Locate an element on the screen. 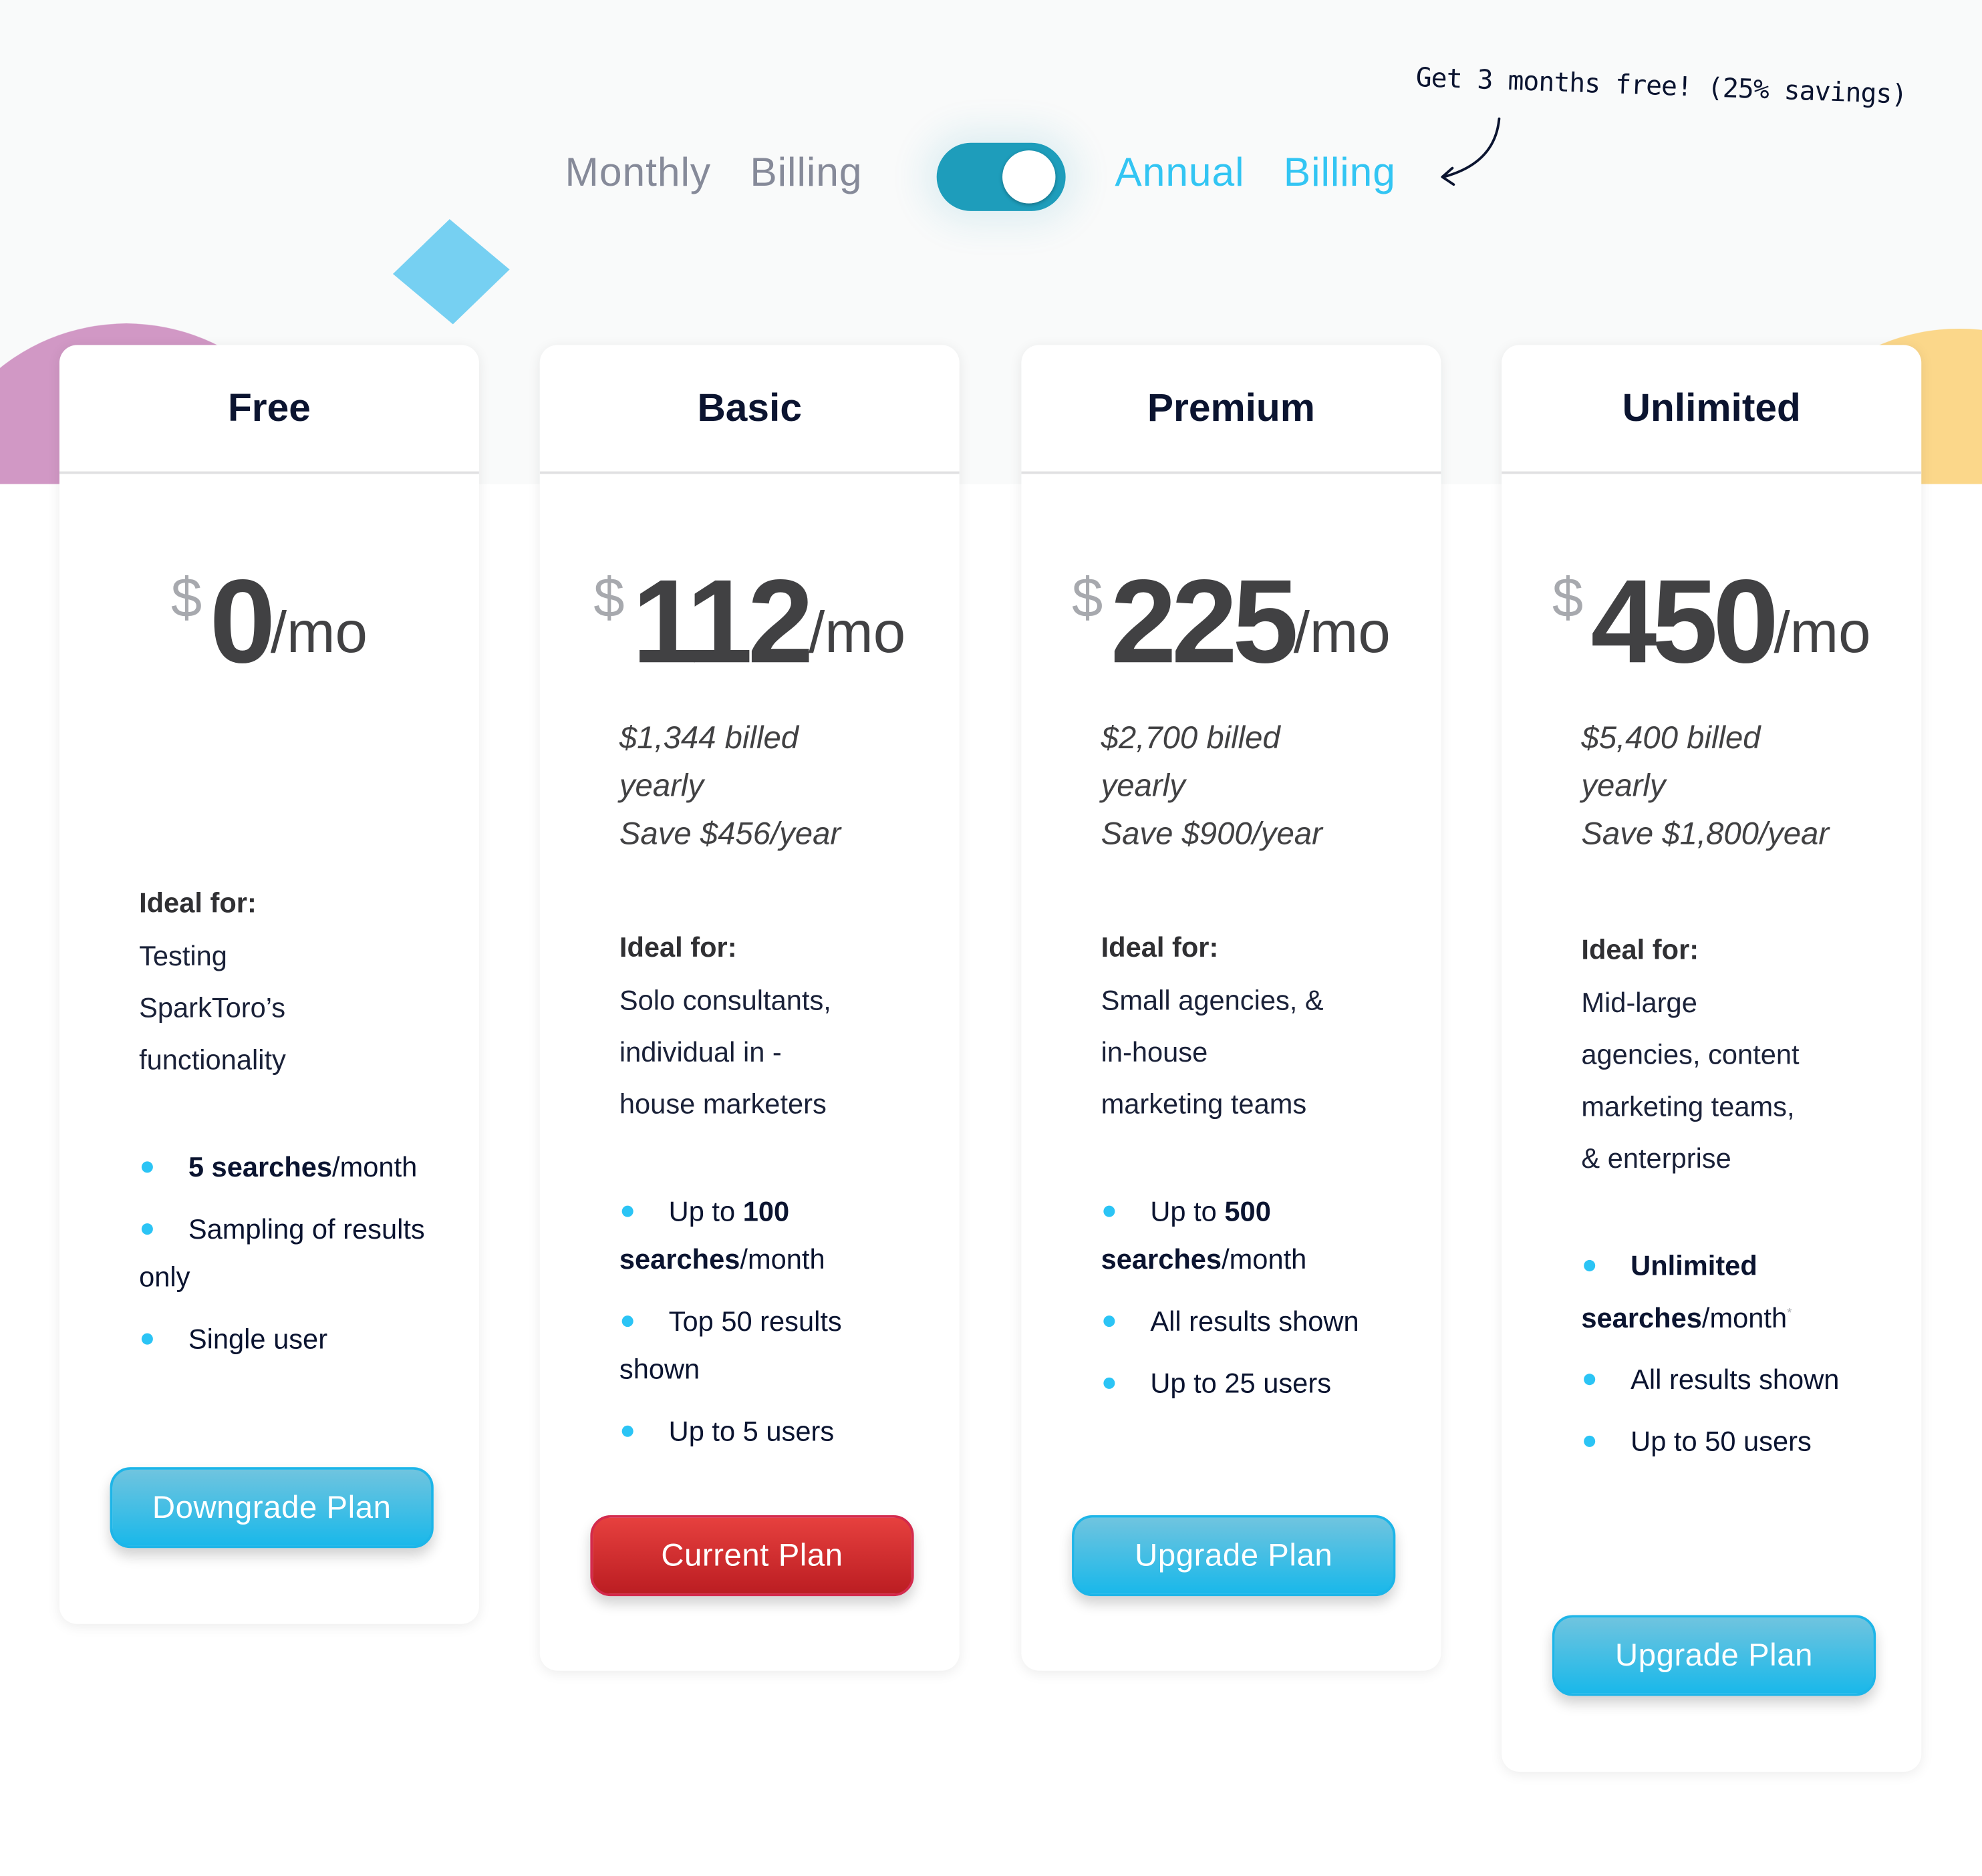 Image resolution: width=1982 pixels, height=1876 pixels. billing-note: Save $1,800/year is located at coordinates (1706, 834).